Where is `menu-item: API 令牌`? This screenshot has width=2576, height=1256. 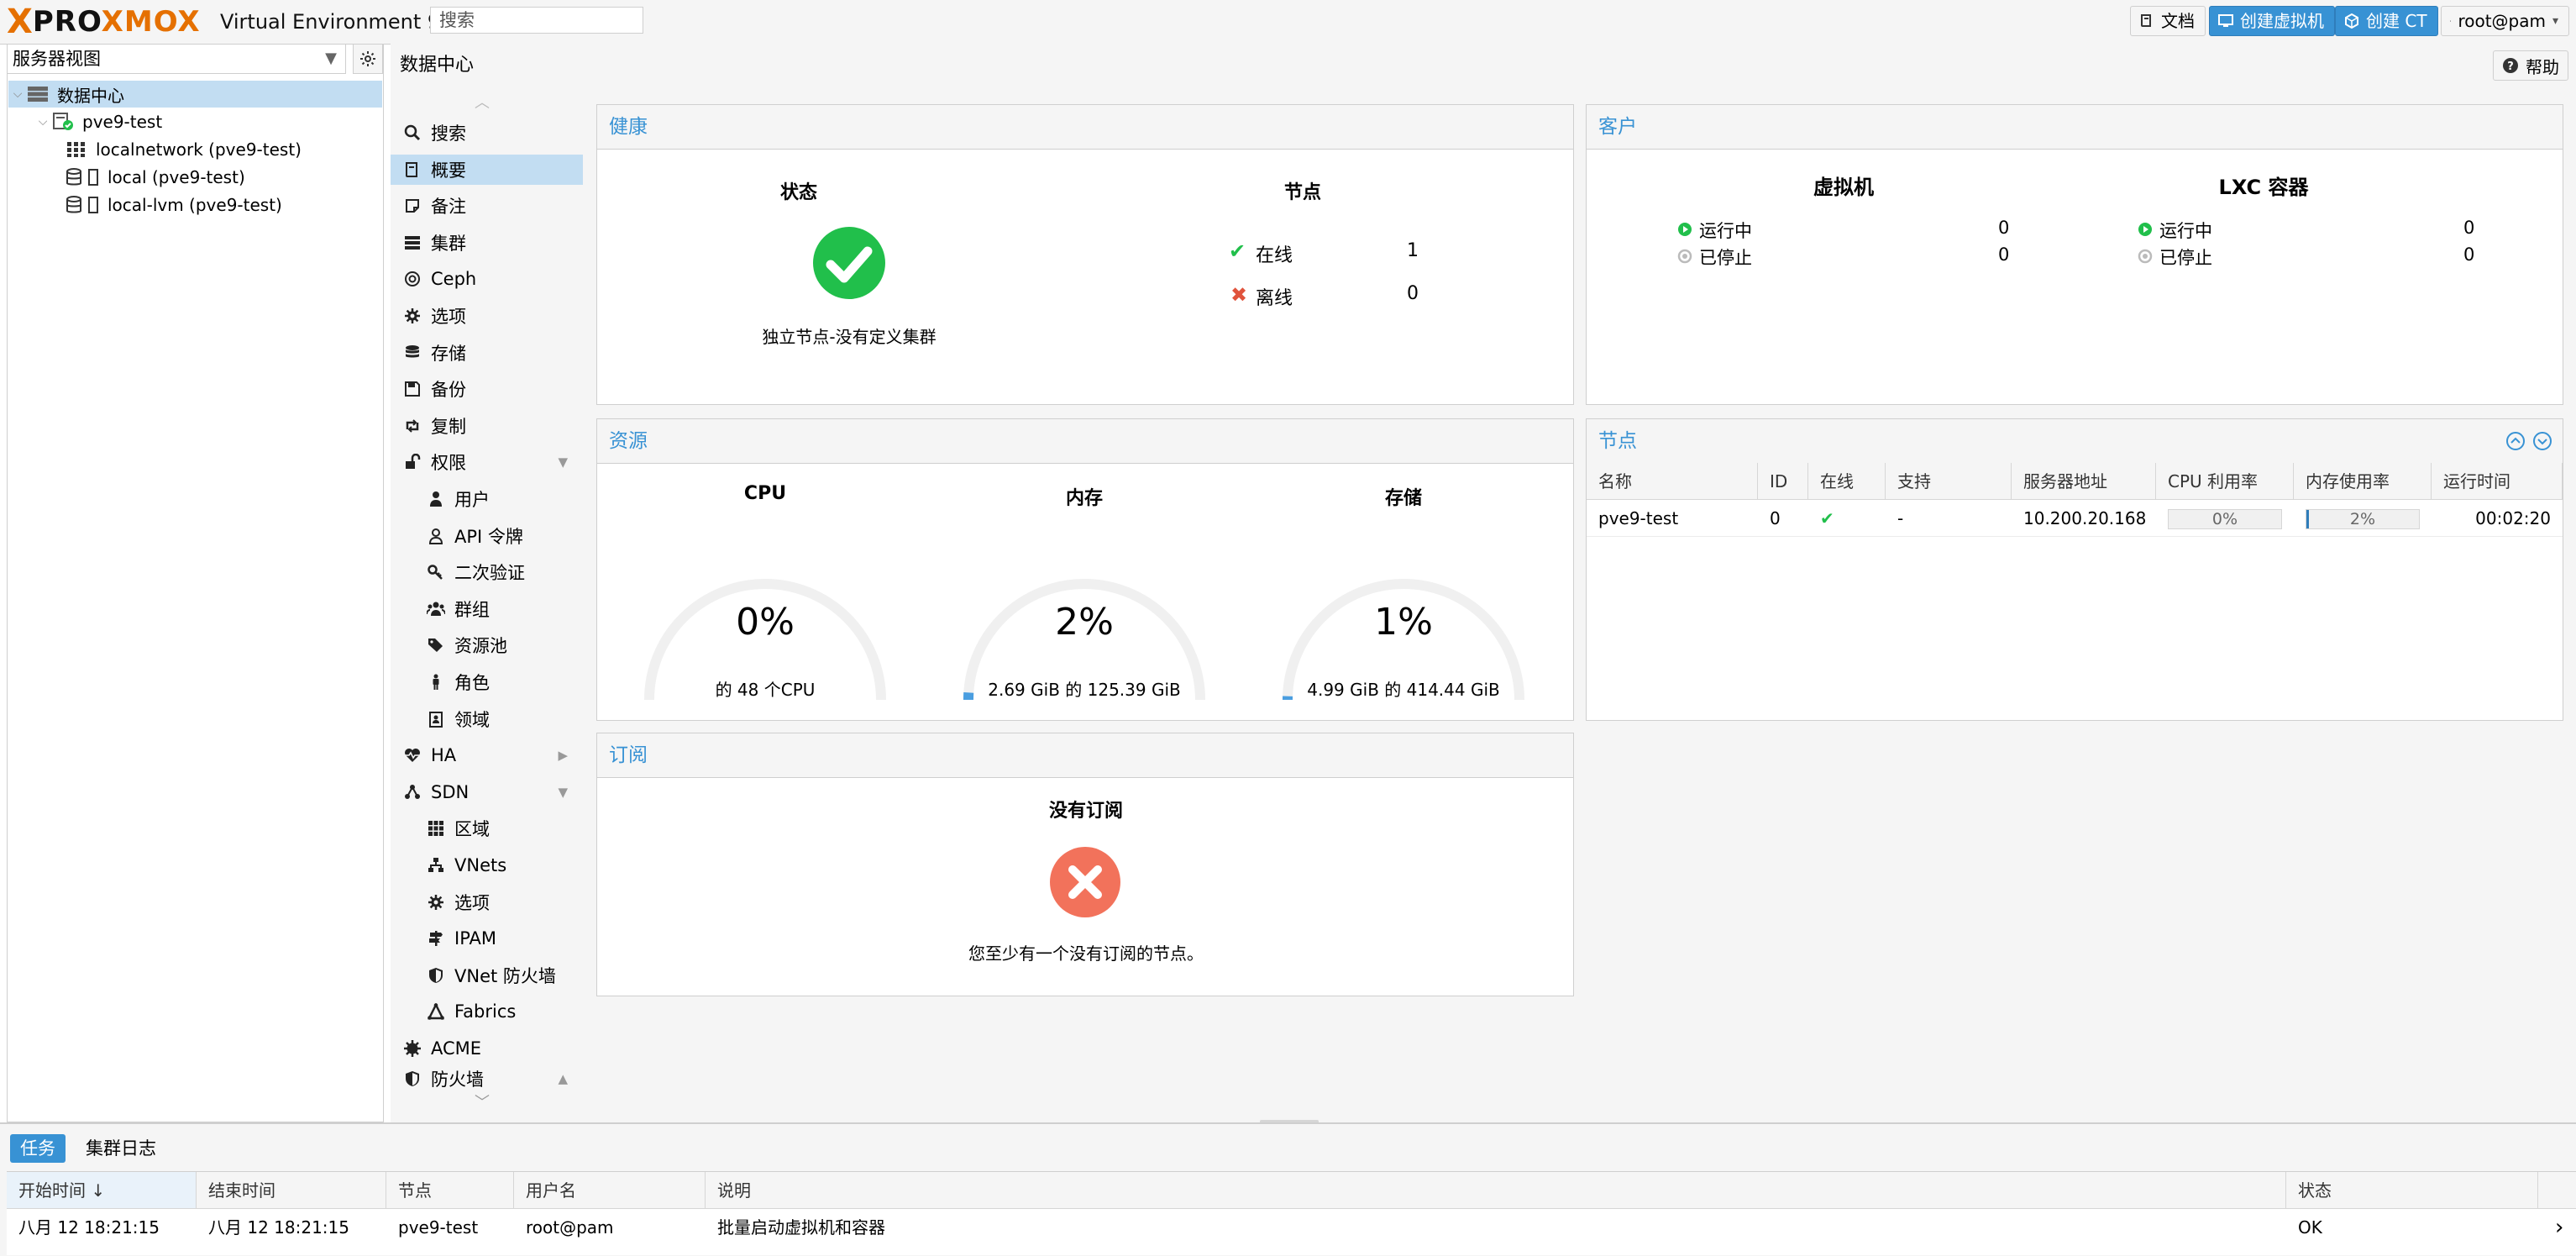 menu-item: API 令牌 is located at coordinates (487, 536).